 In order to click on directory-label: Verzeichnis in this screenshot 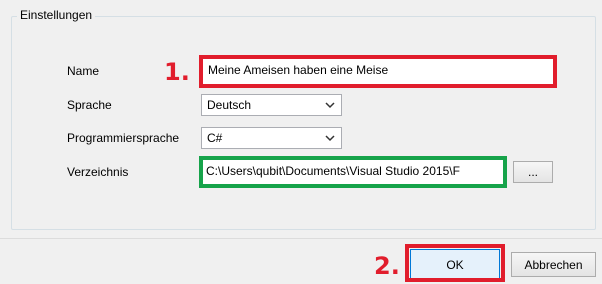, I will do `click(98, 172)`.